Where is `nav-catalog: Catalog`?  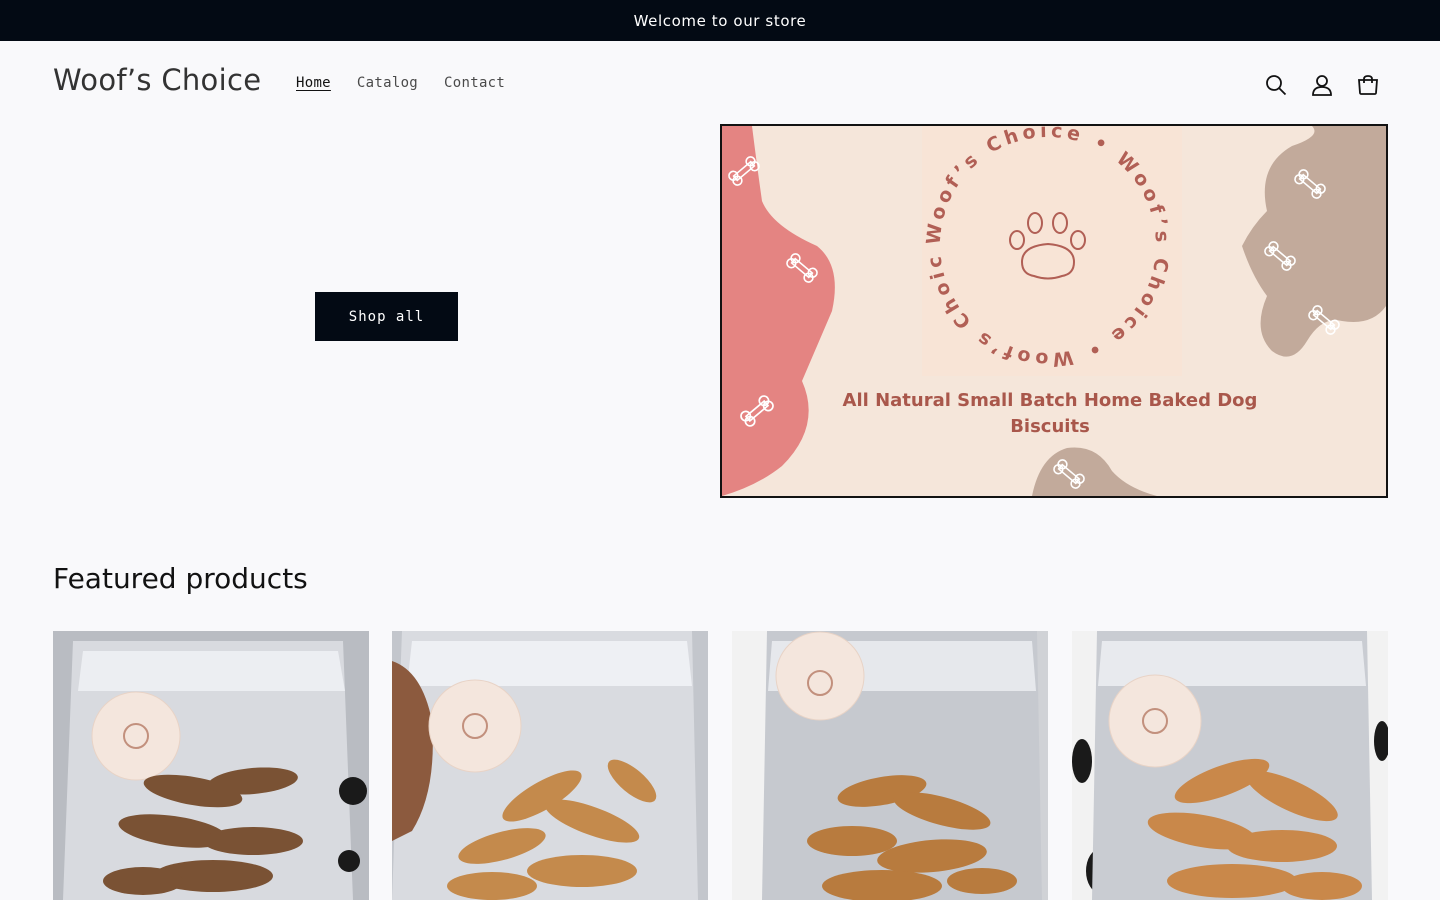 nav-catalog: Catalog is located at coordinates (387, 83).